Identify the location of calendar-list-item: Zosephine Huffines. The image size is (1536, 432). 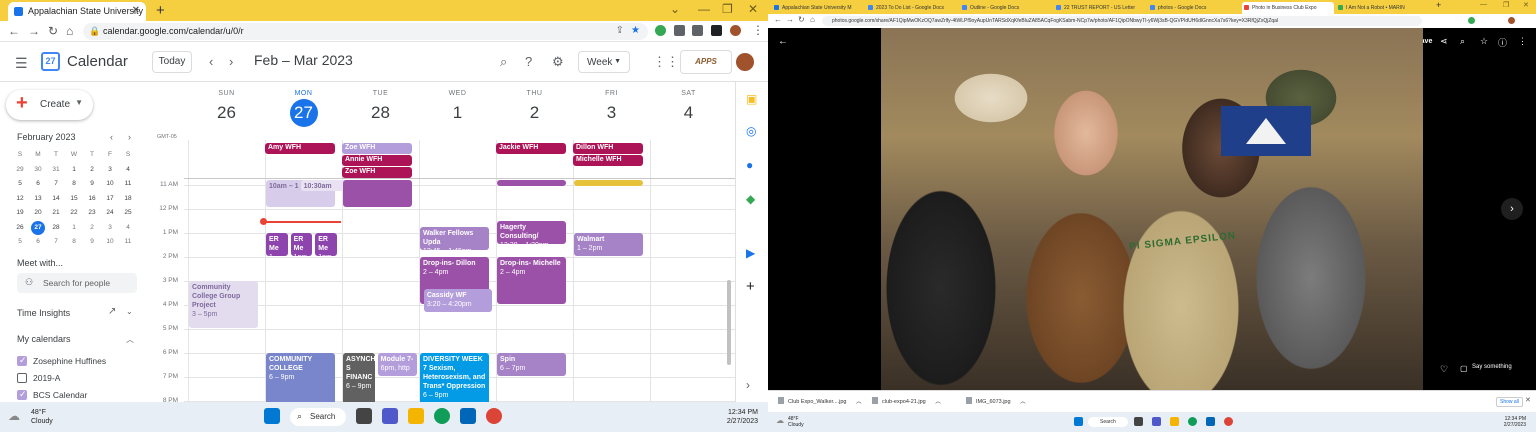
(61, 360).